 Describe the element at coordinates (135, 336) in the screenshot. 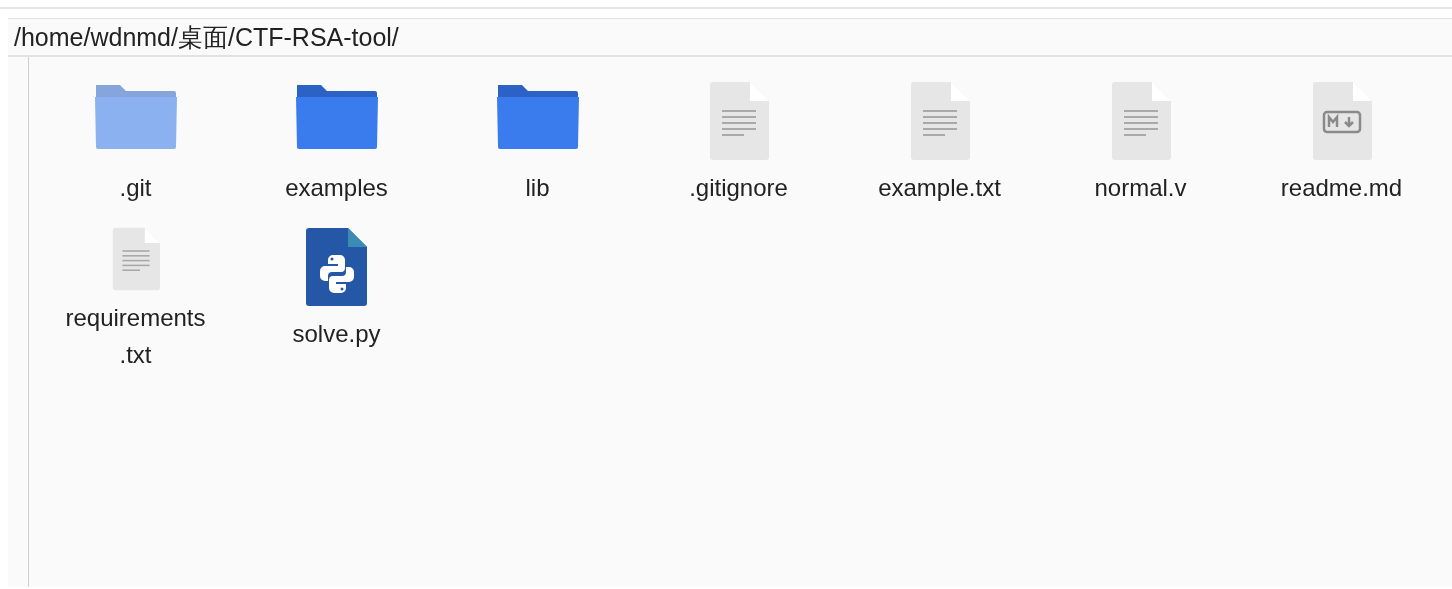

I see `file-name: requirements.txt` at that location.